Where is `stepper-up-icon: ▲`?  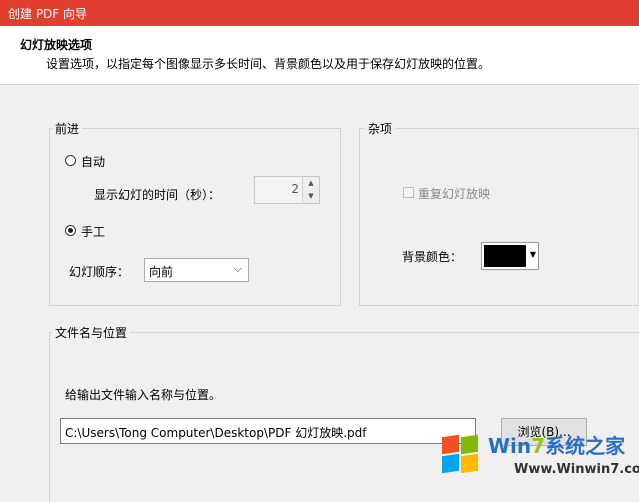
stepper-up-icon: ▲ is located at coordinates (311, 184).